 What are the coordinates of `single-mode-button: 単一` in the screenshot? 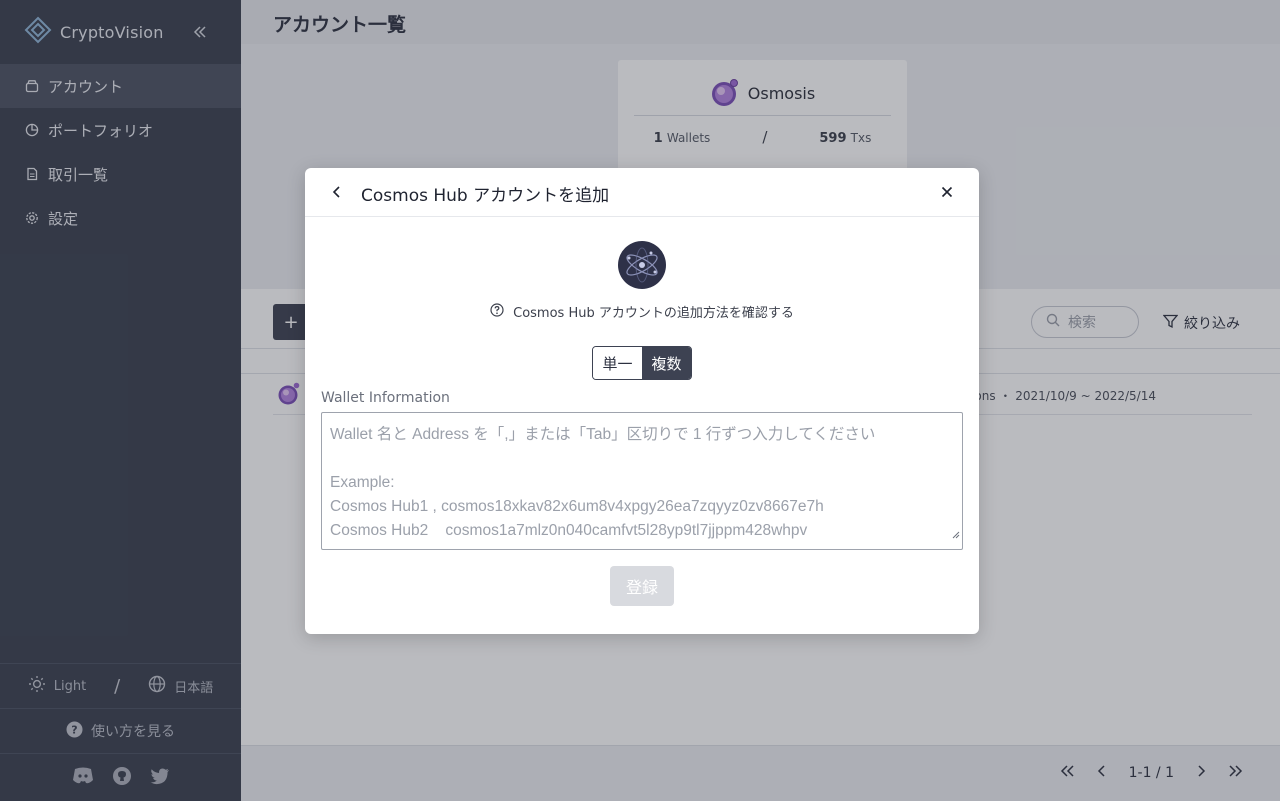 It's located at (617, 363).